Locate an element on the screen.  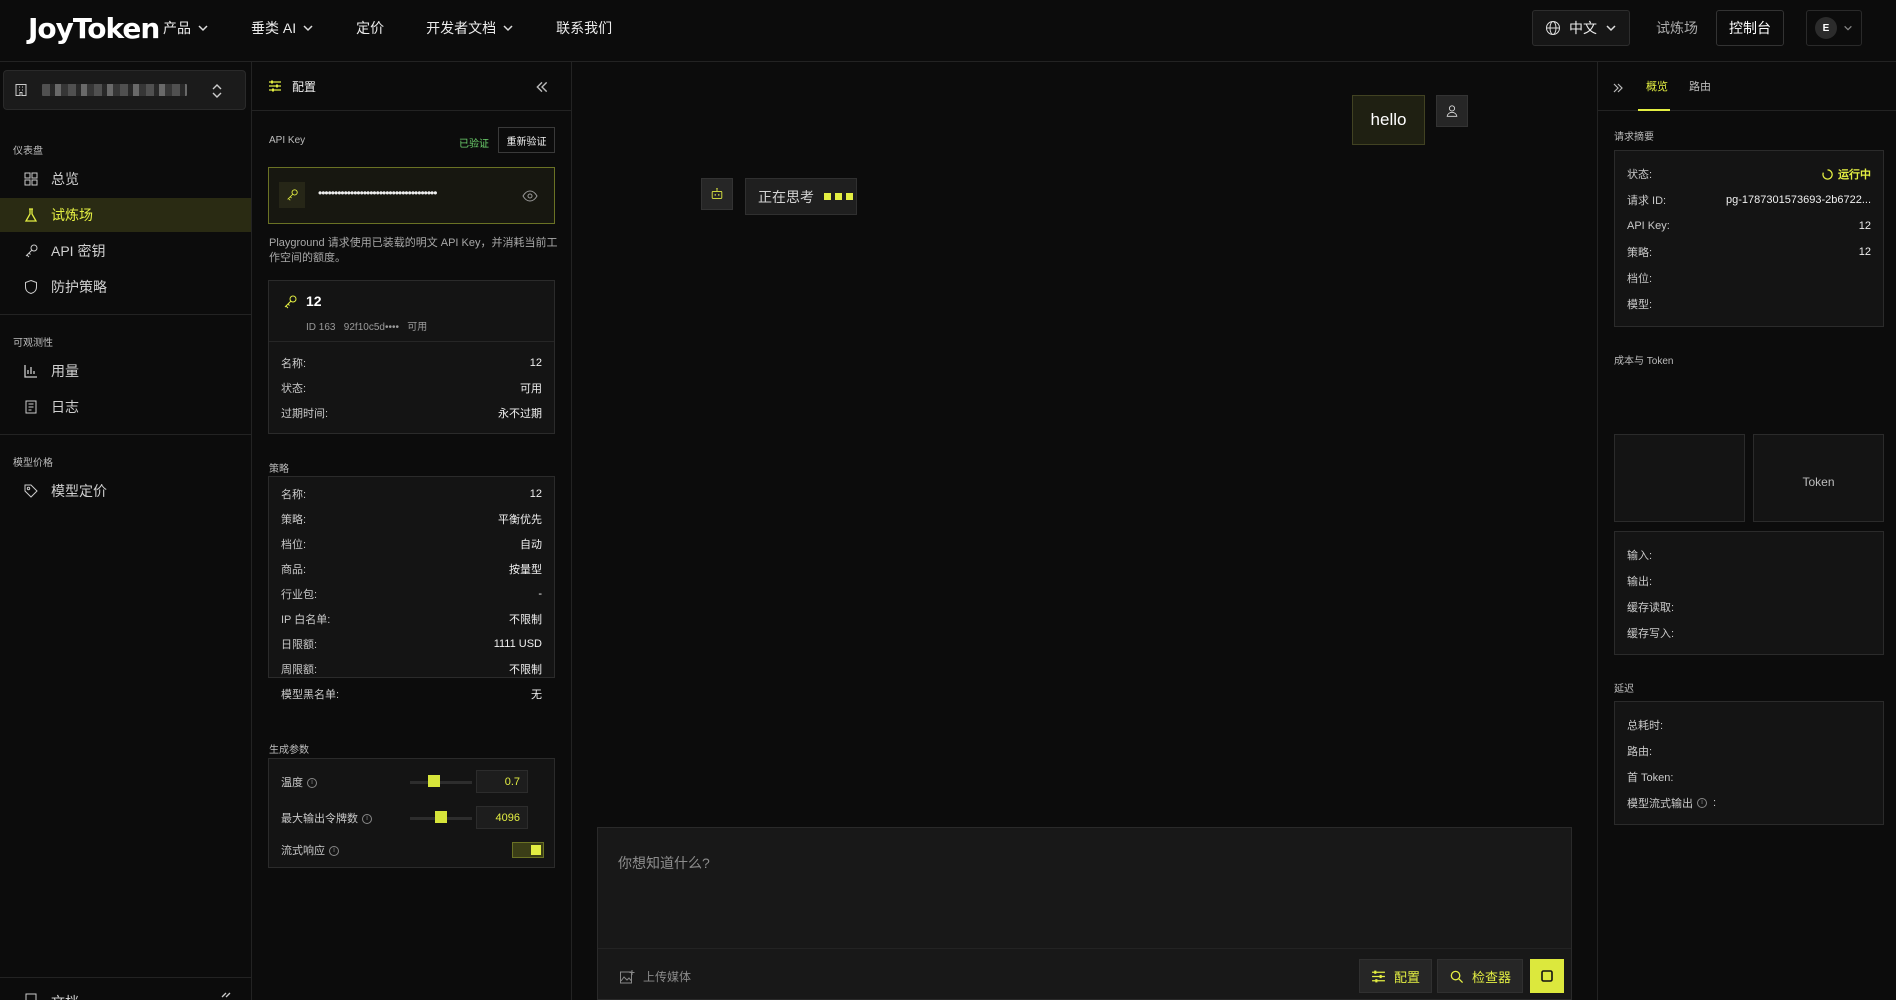
config-title: 配置 is located at coordinates (304, 86).